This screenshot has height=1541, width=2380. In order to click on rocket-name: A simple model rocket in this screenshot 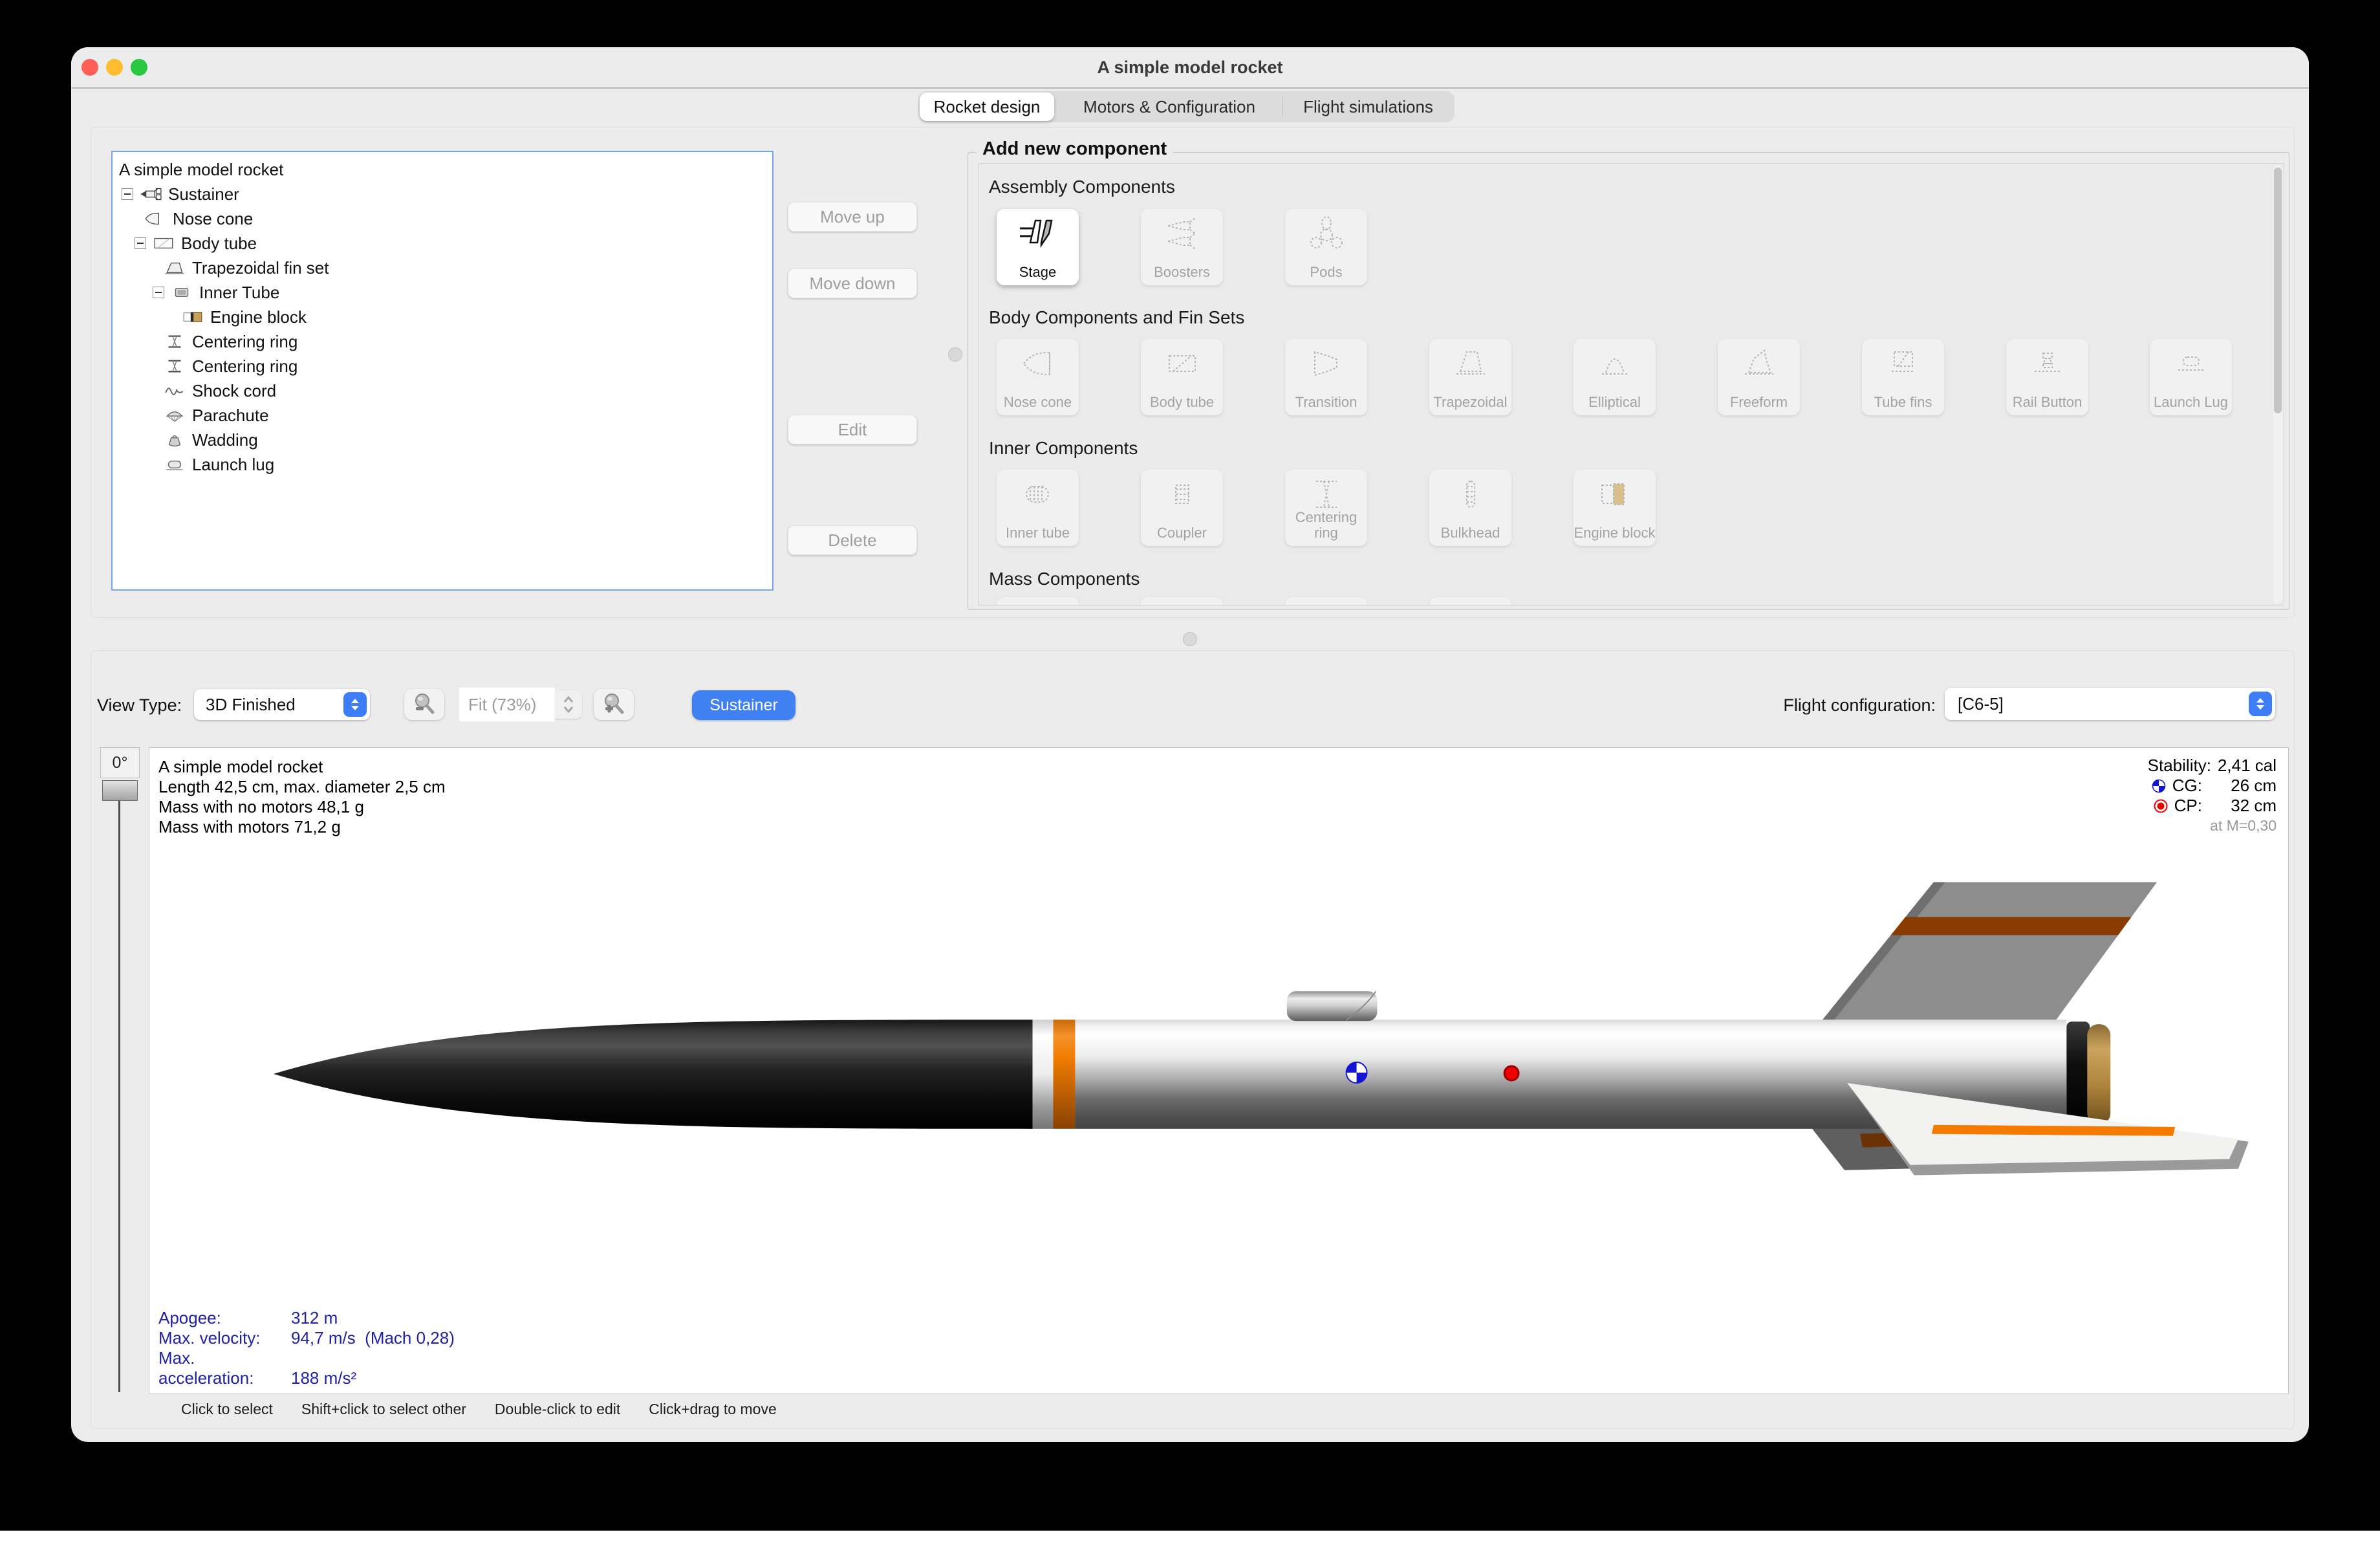, I will do `click(240, 766)`.